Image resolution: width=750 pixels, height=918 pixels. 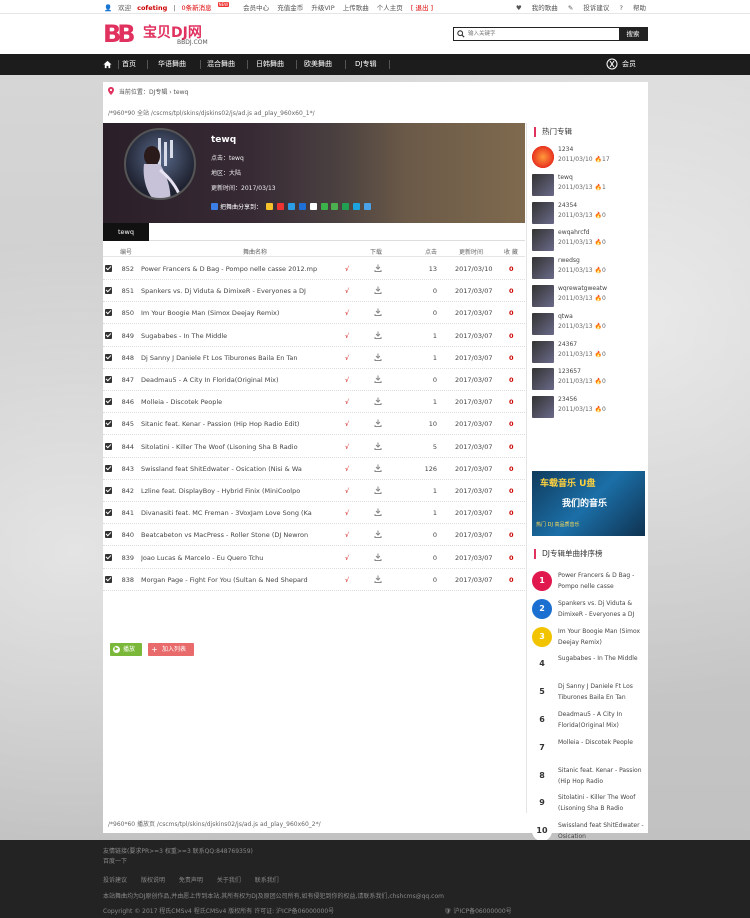 I want to click on album-name: 24354, so click(x=567, y=205).